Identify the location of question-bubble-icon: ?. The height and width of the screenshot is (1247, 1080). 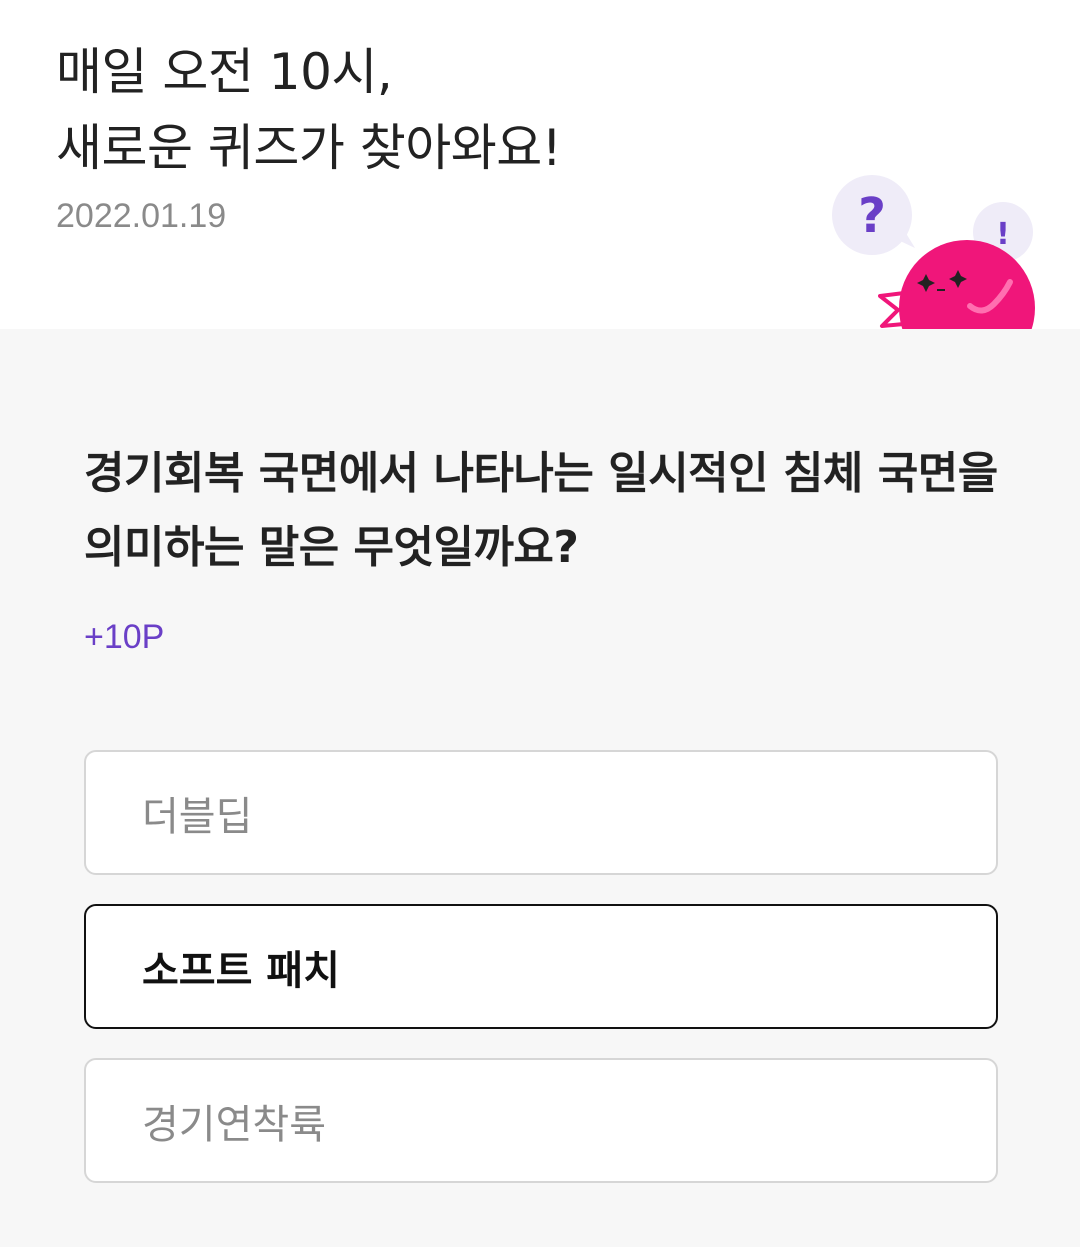
(873, 215).